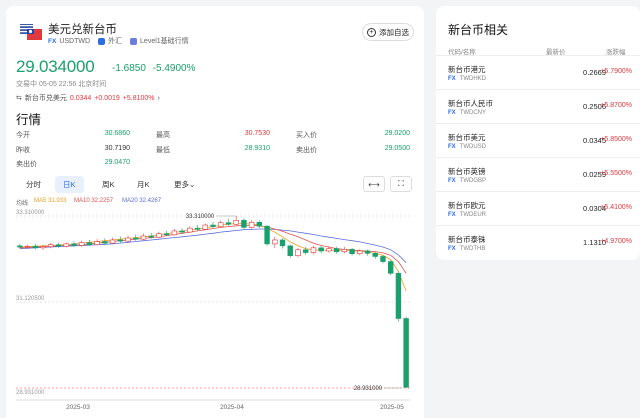  I want to click on tab-week: 周K, so click(108, 184).